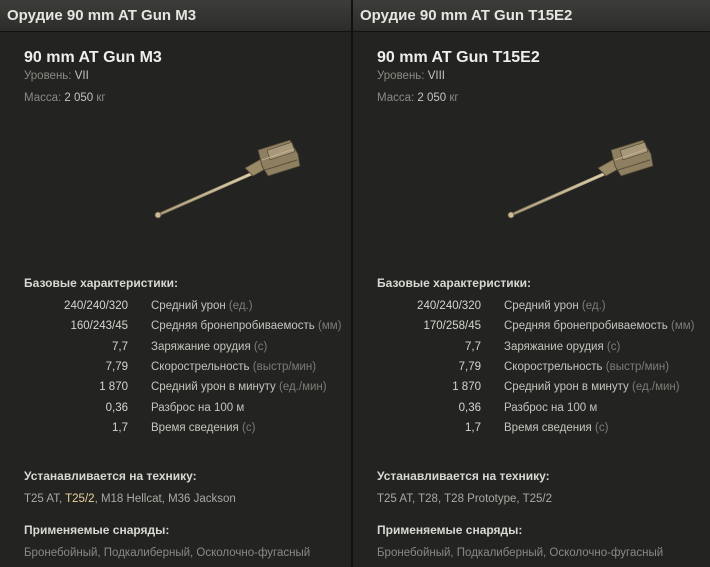  What do you see at coordinates (175, 16) in the screenshot?
I see `panel-header: Орудие 90 mm AT Gun M3` at bounding box center [175, 16].